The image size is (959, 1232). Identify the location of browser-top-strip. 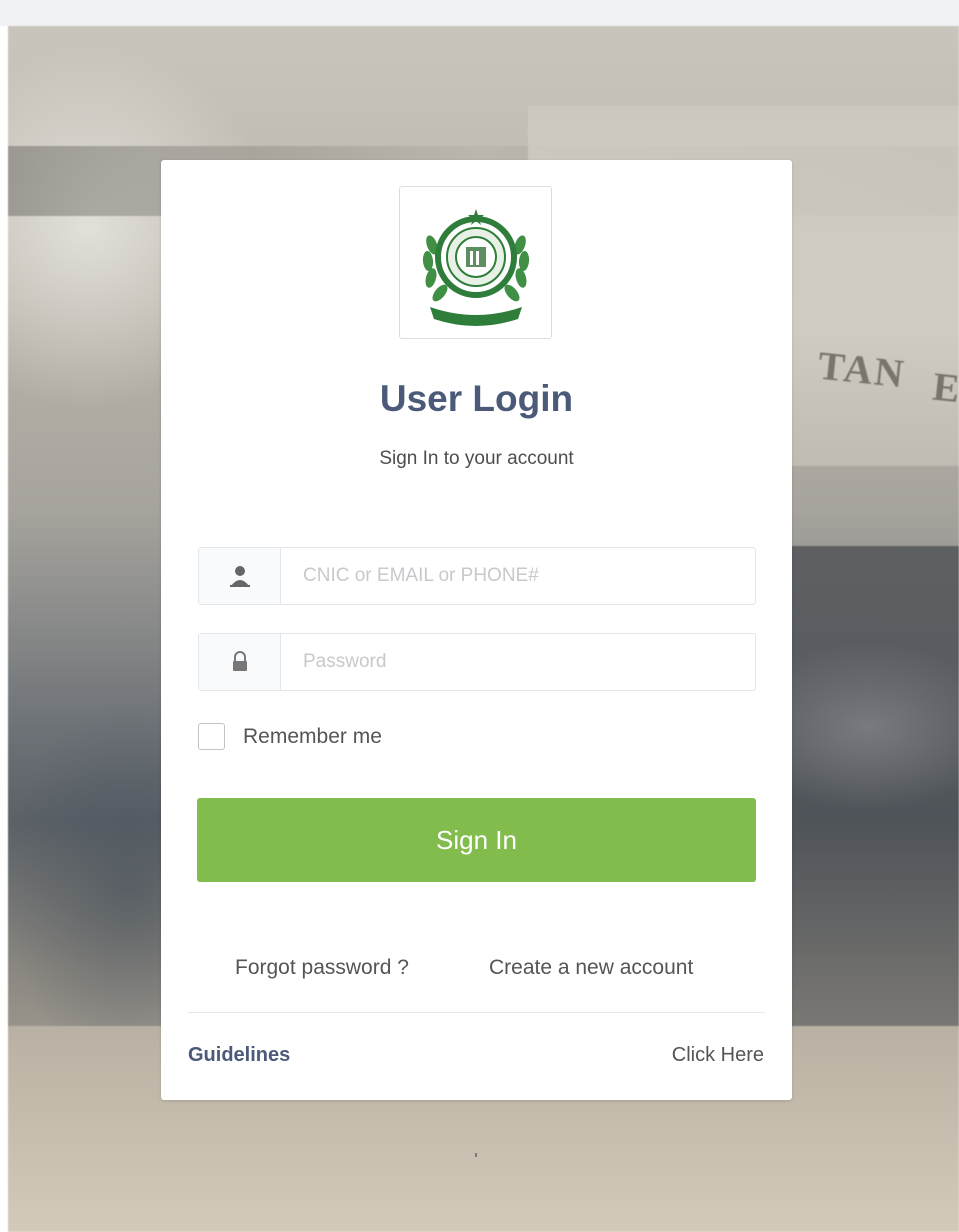
(479, 13).